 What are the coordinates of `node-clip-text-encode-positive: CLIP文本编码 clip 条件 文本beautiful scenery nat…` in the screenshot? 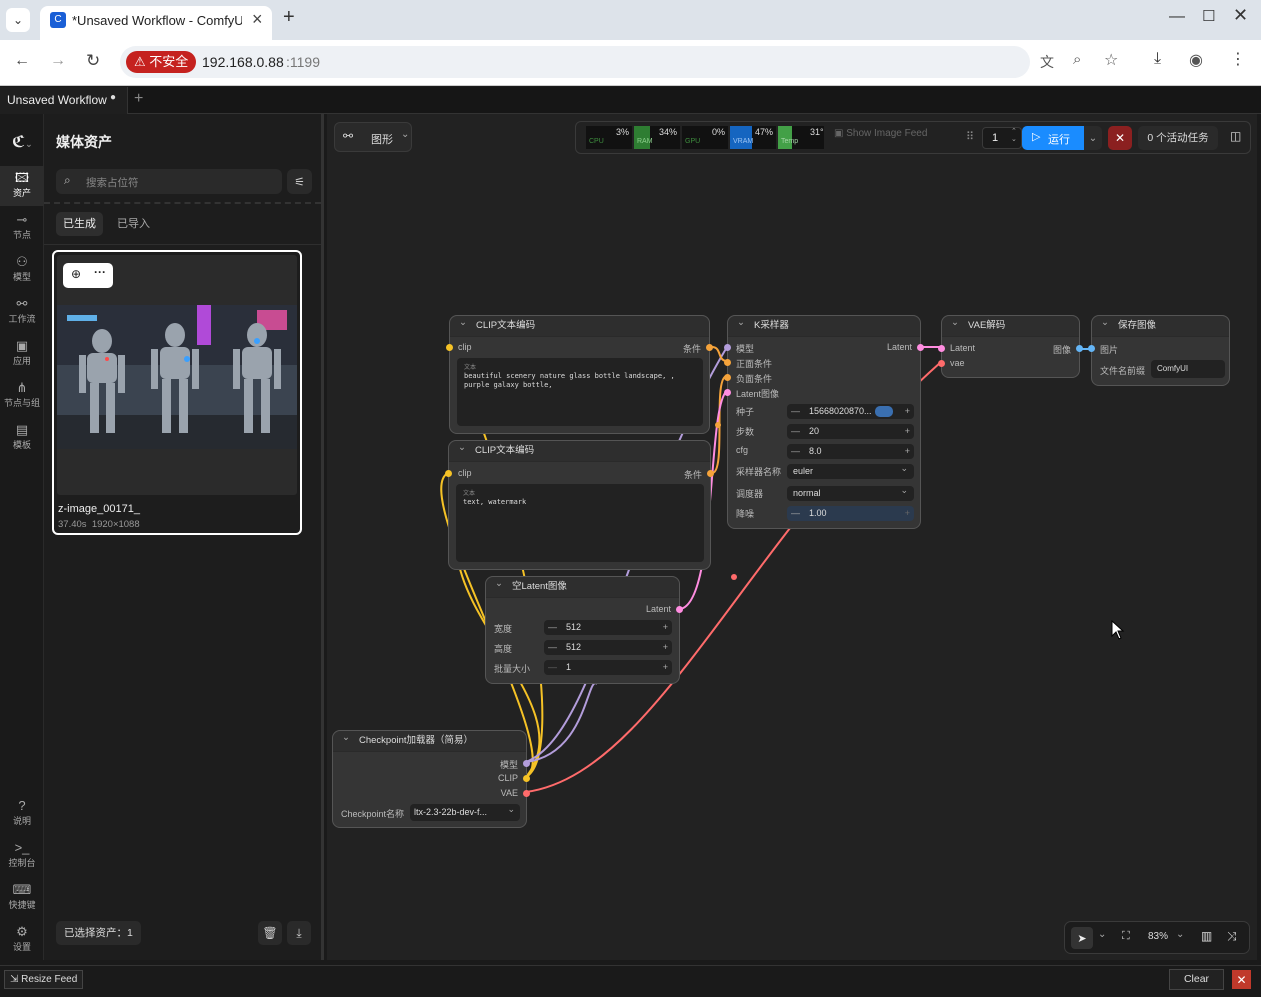 It's located at (579, 373).